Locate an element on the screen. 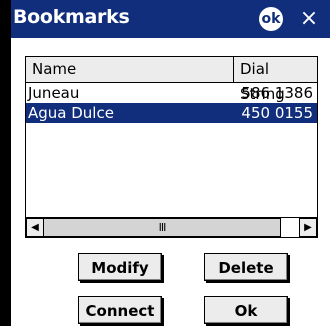  ok-button: Ok is located at coordinates (246, 310).